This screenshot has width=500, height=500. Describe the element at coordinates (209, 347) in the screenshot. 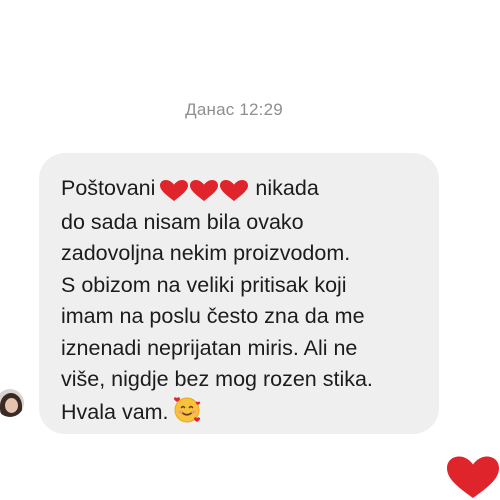

I see `message-line: iznenadi neprijatan miris. Ali ne` at that location.